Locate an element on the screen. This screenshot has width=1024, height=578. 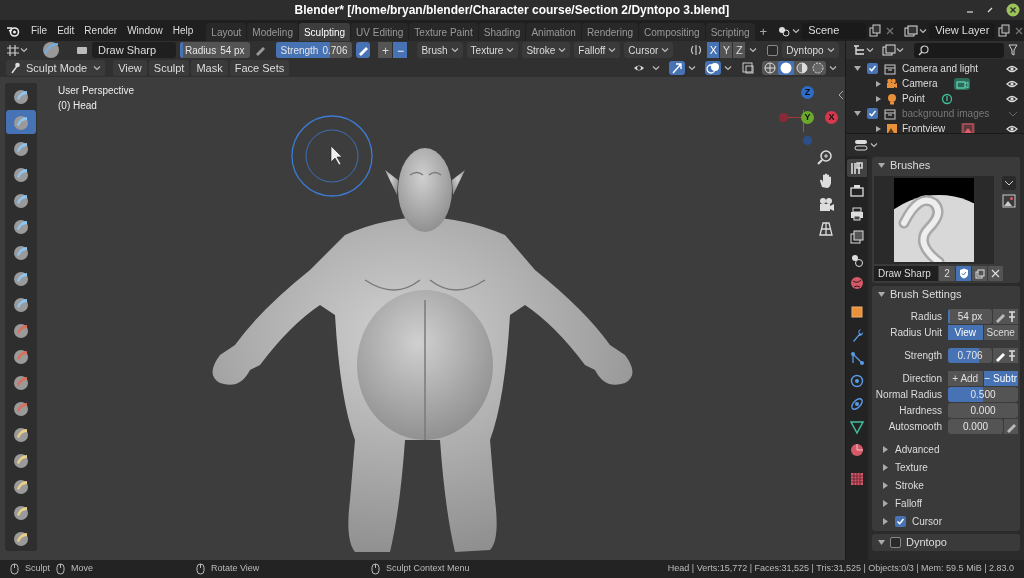
direction-toggle: − is located at coordinates (400, 50).